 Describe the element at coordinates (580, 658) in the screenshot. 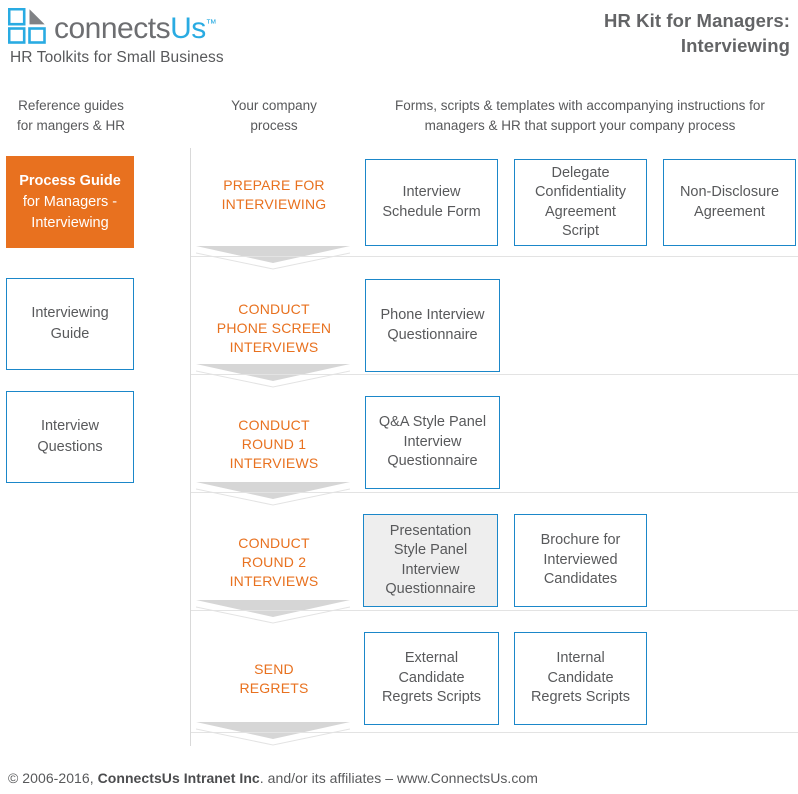

I see `document-card-line: Internal` at that location.